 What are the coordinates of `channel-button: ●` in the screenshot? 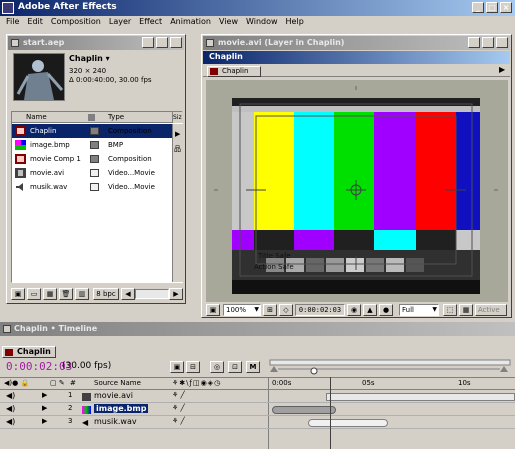 It's located at (386, 310).